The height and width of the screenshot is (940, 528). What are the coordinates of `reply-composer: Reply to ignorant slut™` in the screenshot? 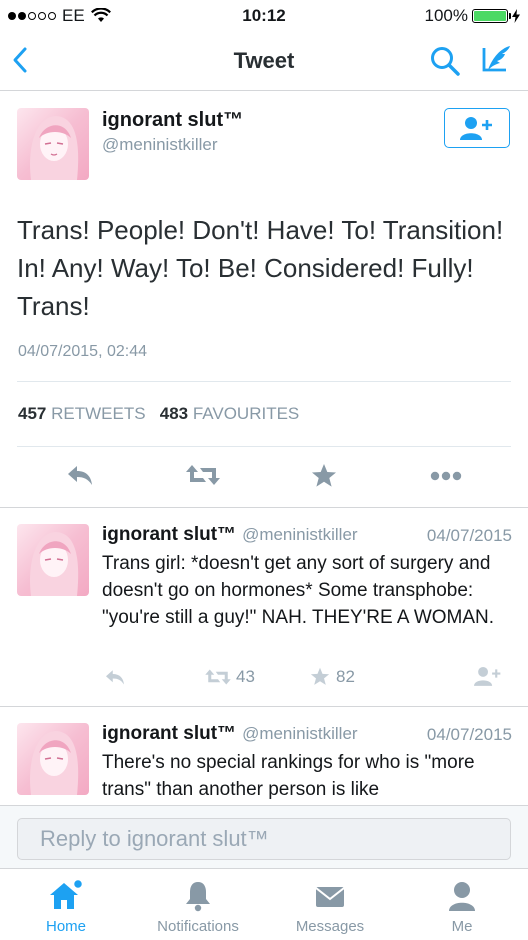 It's located at (264, 836).